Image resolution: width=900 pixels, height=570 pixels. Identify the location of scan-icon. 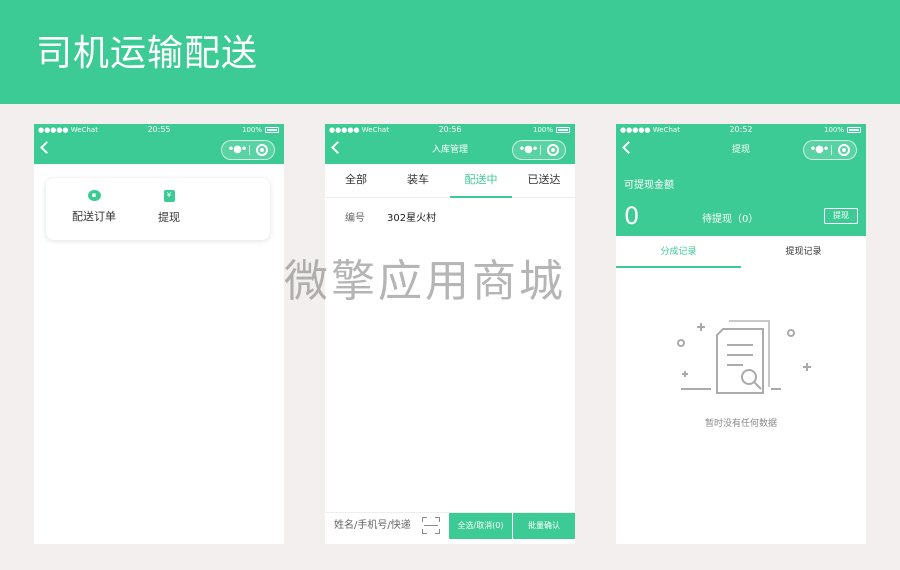
(431, 525).